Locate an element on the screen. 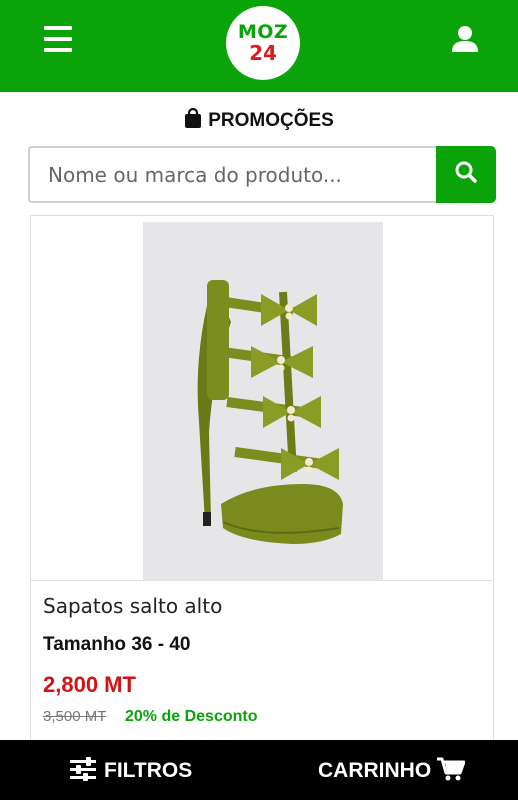 This screenshot has width=518, height=800. sliders-icon is located at coordinates (84, 771).